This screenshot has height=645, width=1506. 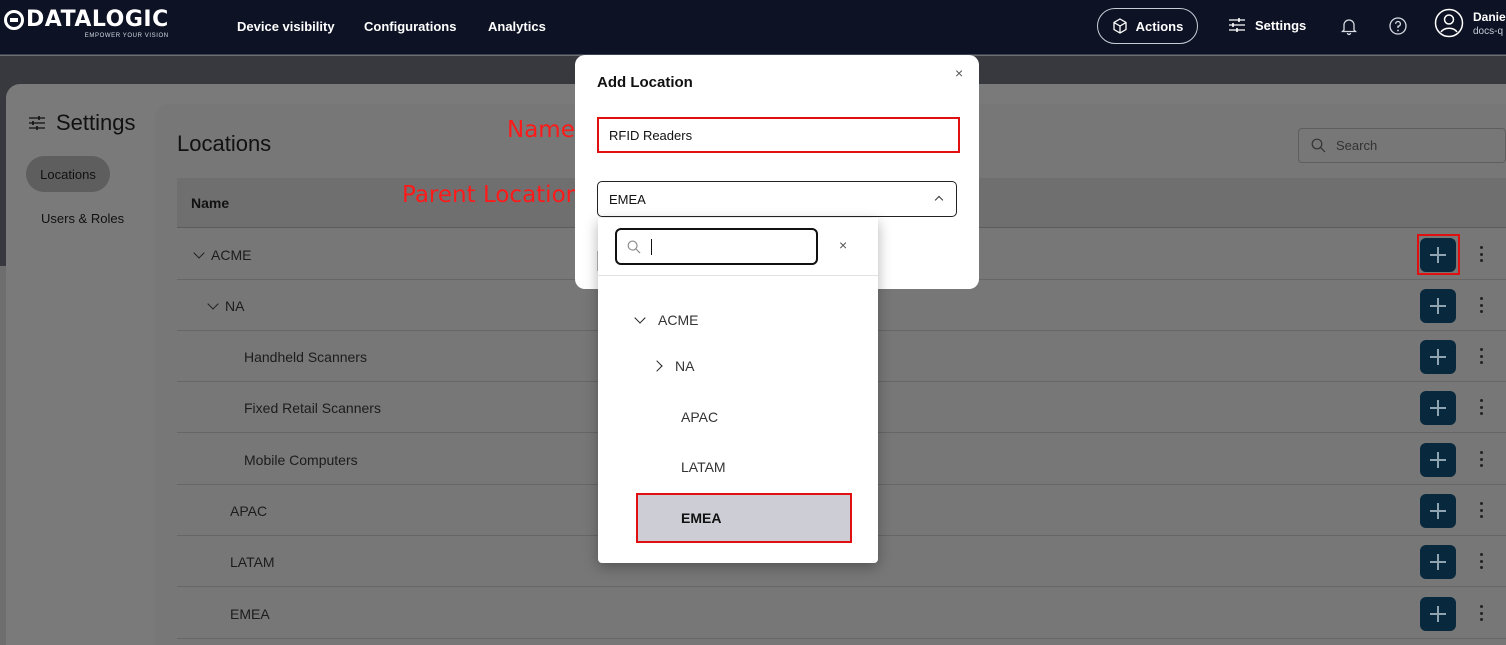 I want to click on bell-icon, so click(x=1349, y=26).